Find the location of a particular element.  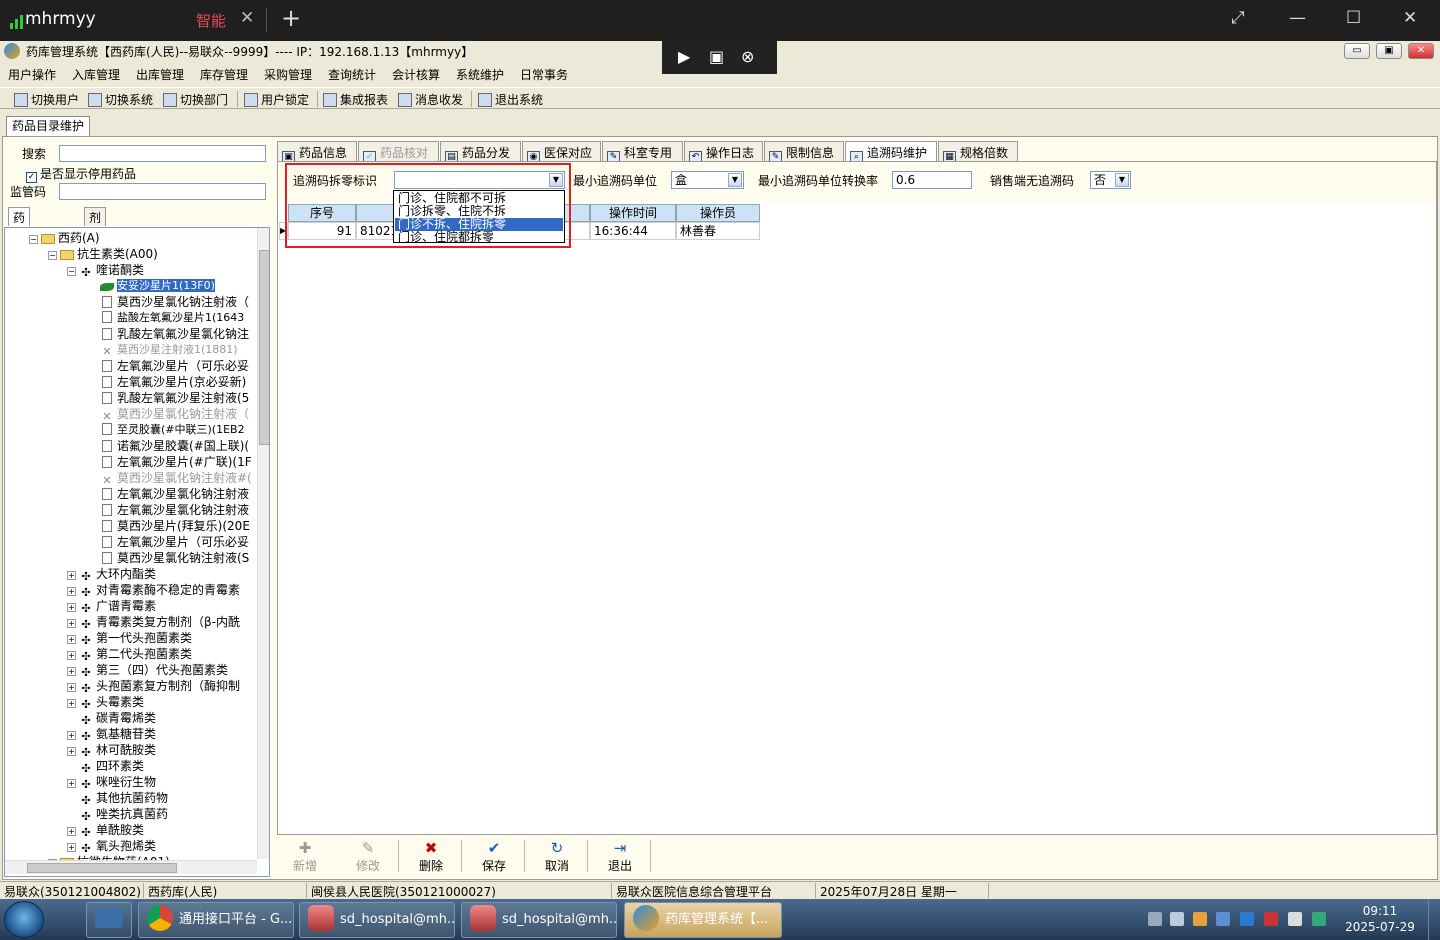

tree-node: + ✣ 广谱青霉素 is located at coordinates (111, 606).